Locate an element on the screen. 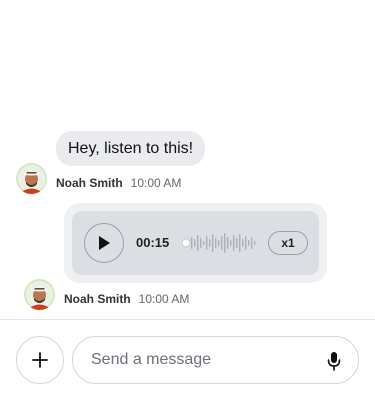  message-bubble: Hey, listen to this! is located at coordinates (131, 148).